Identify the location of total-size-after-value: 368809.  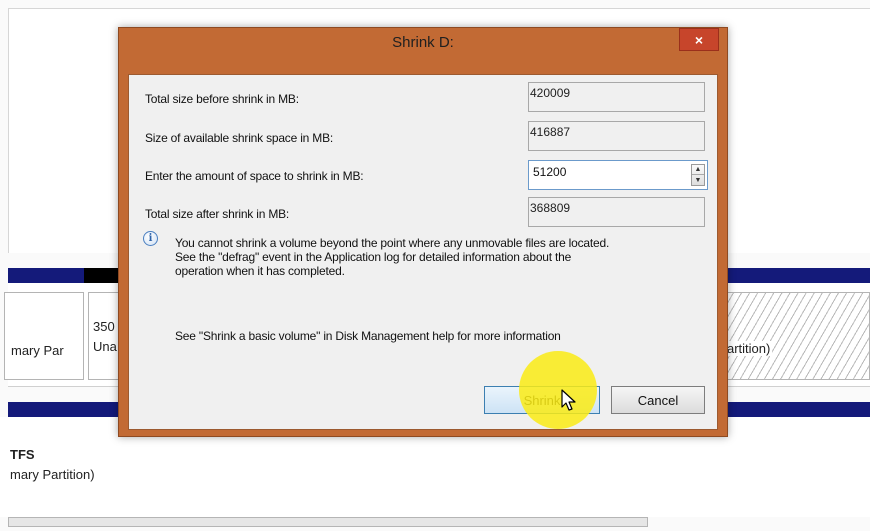
(616, 212).